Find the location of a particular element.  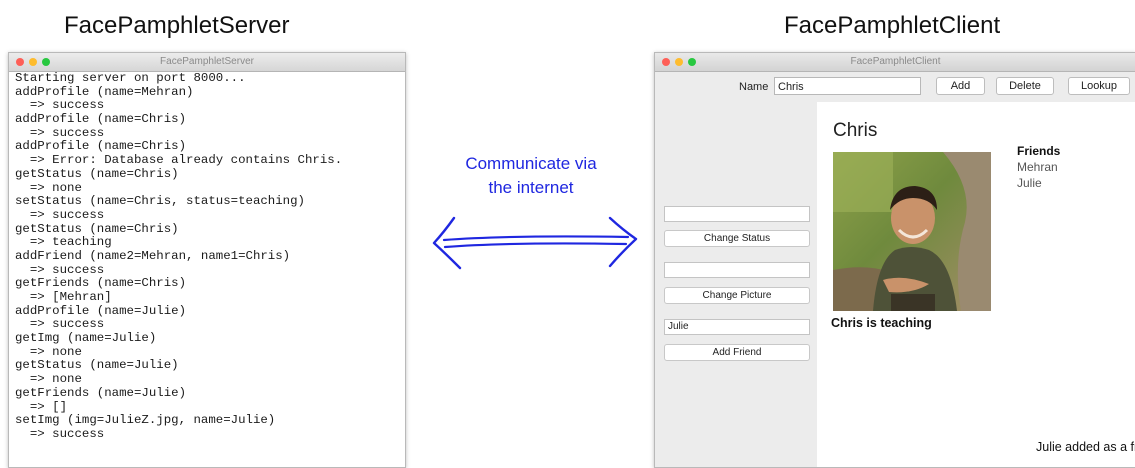

log-line: setStatus (name=Chris, status=teaching) is located at coordinates (160, 201).